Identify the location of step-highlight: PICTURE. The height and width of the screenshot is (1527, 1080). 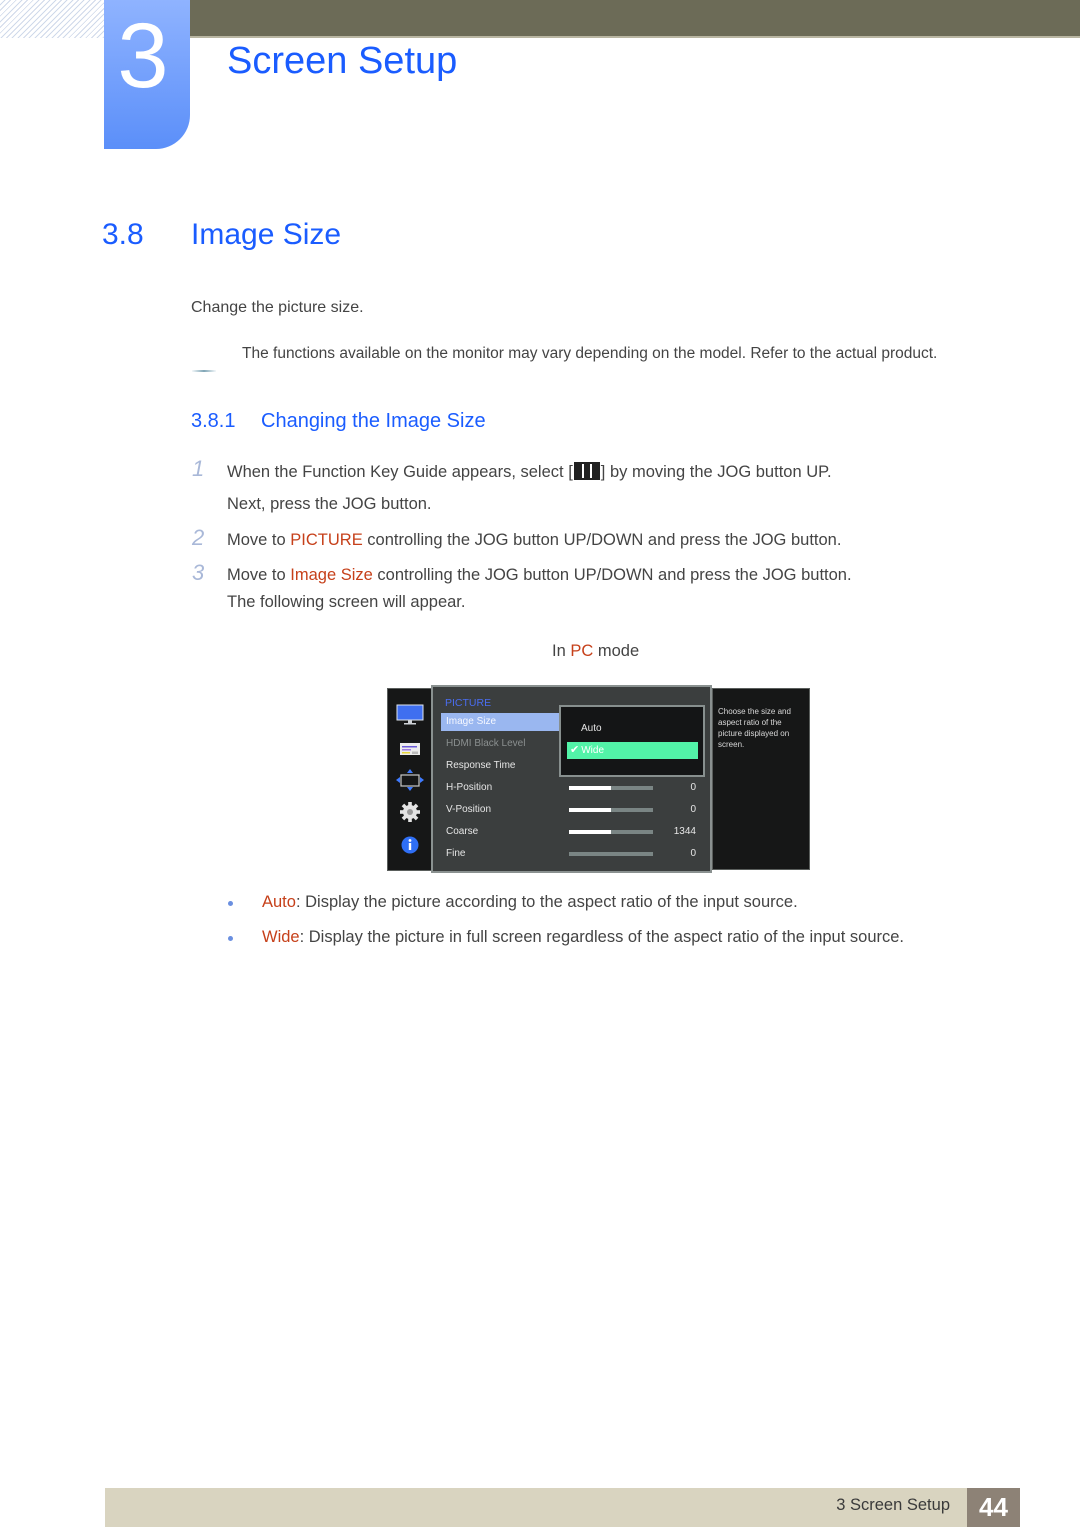
(326, 540).